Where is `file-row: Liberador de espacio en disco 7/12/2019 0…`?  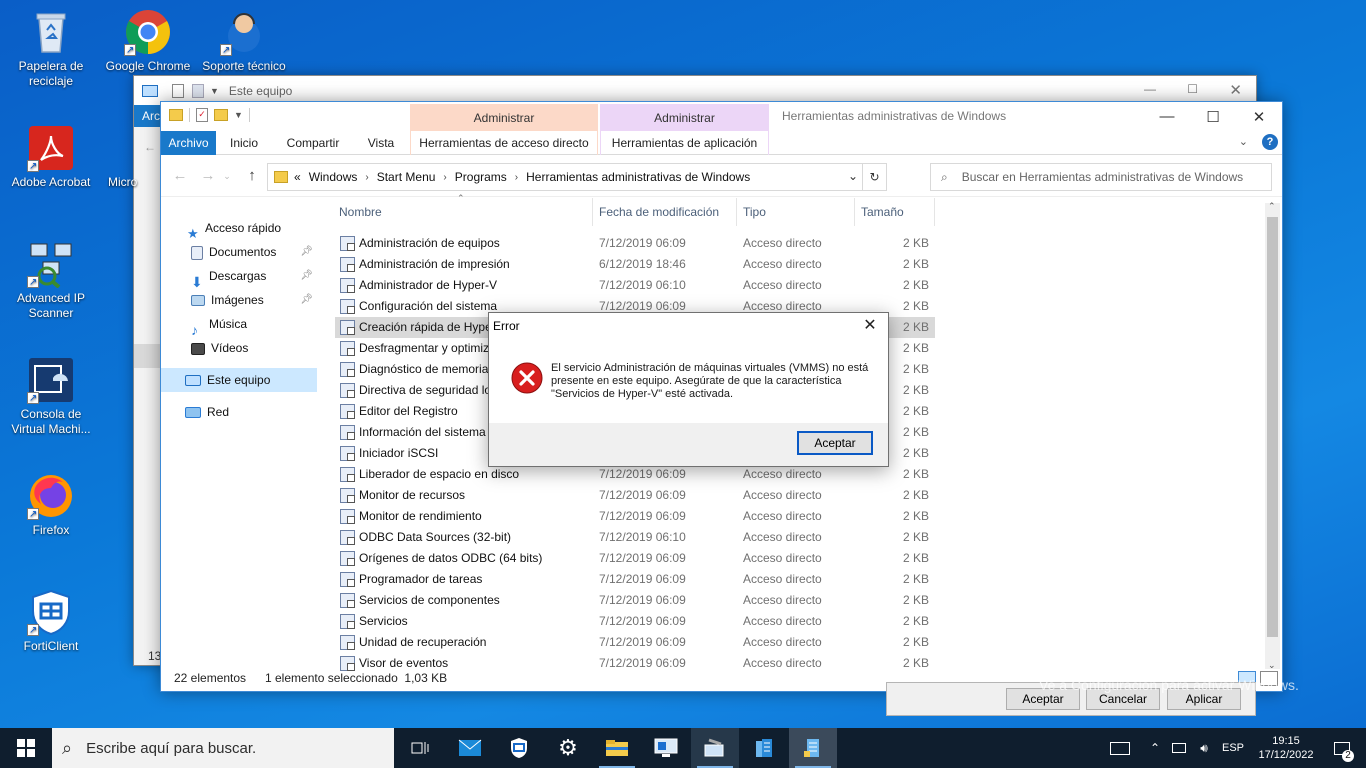 file-row: Liberador de espacio en disco 7/12/2019 0… is located at coordinates (635, 474).